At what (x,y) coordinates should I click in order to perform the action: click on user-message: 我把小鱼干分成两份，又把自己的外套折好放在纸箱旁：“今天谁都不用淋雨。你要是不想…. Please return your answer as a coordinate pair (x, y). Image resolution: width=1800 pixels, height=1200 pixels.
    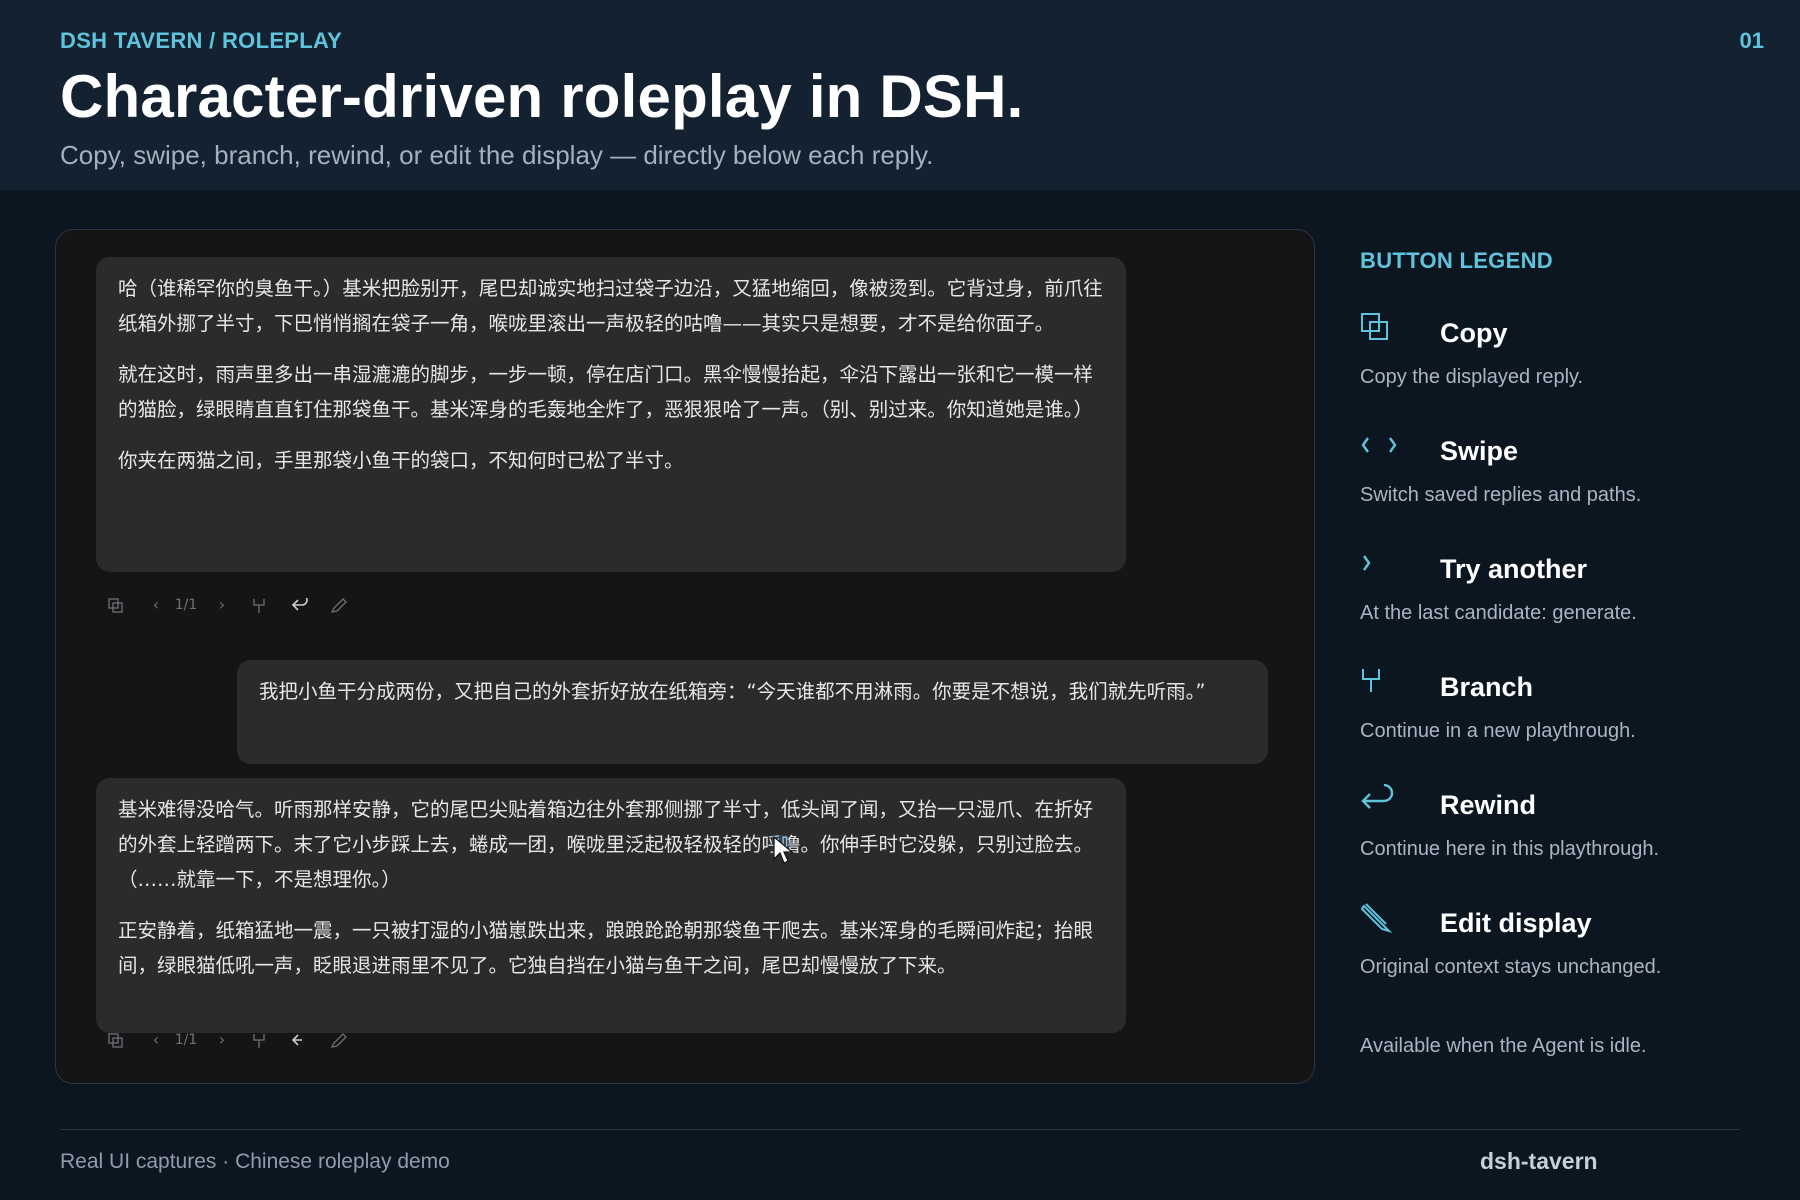
    Looking at the image, I should click on (752, 712).